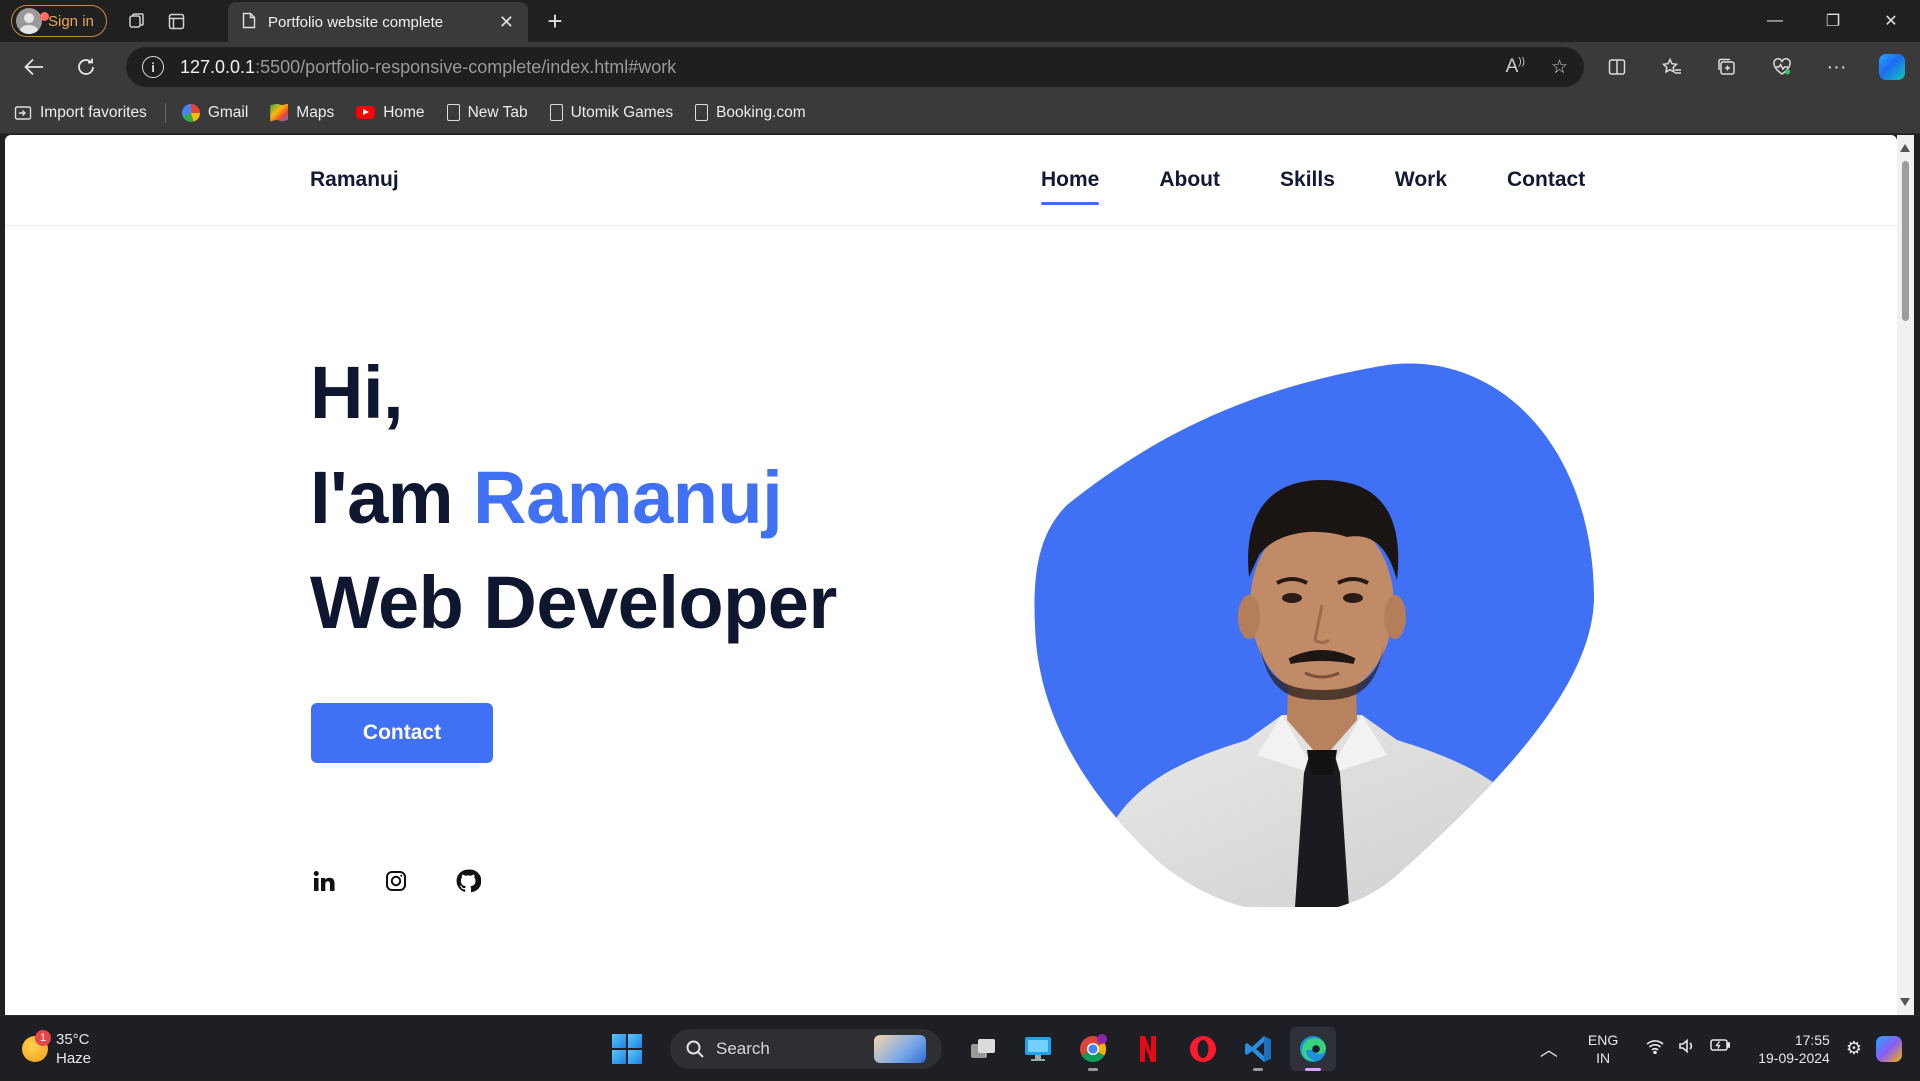 The width and height of the screenshot is (1920, 1081). What do you see at coordinates (404, 112) in the screenshot?
I see `bookmark-label: Home` at bounding box center [404, 112].